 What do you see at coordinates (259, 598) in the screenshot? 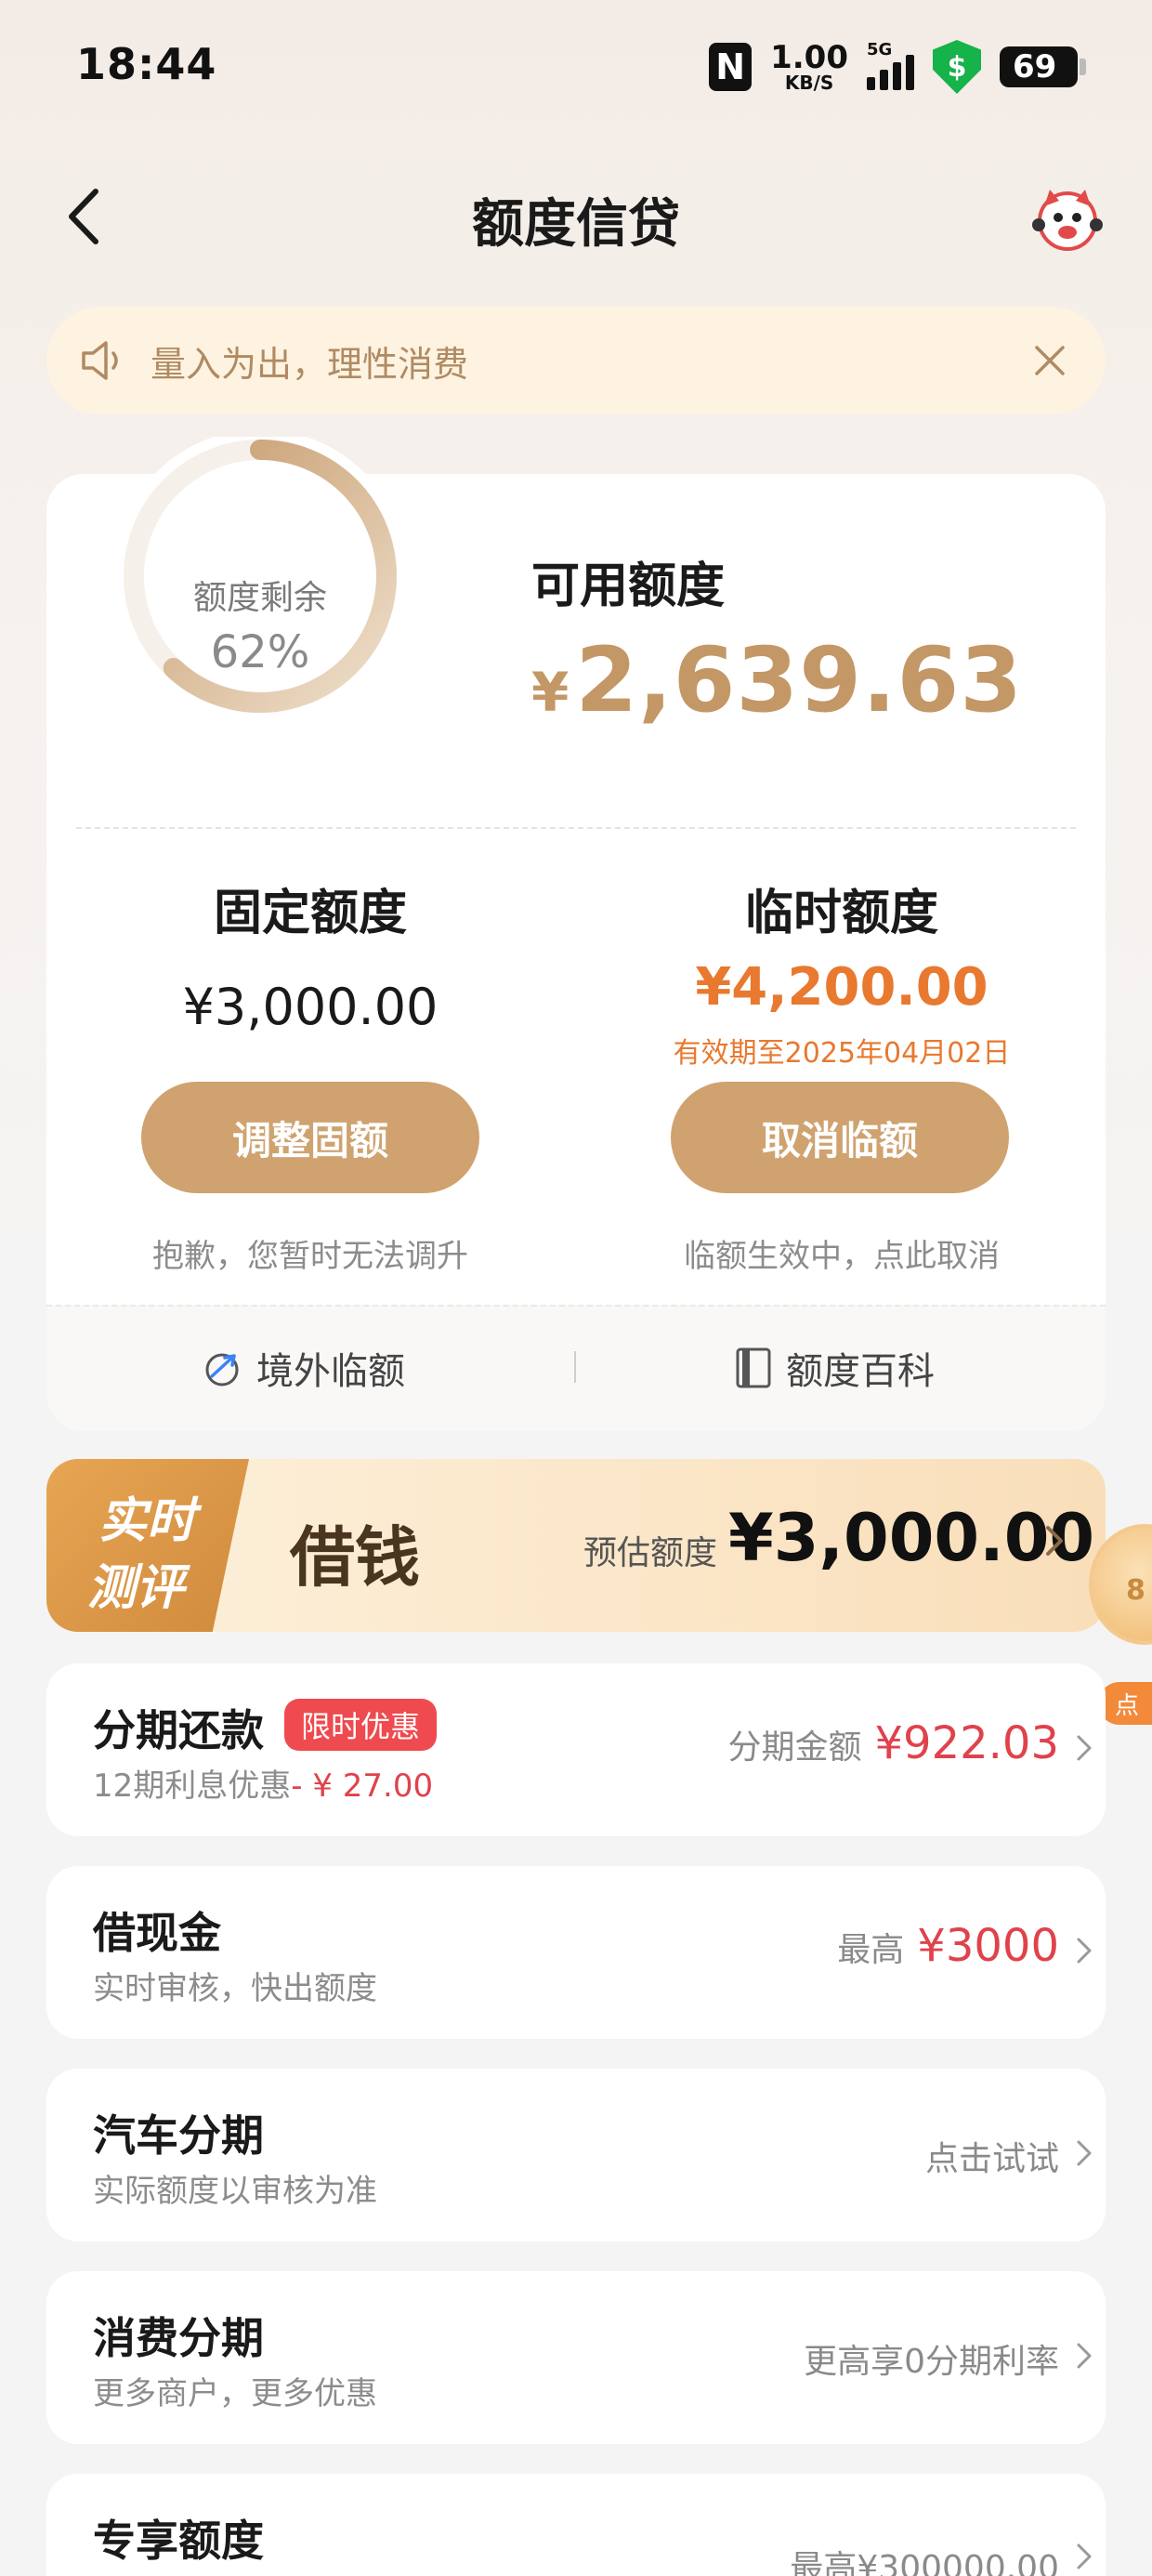
I see `ring-label: 额度剩余` at bounding box center [259, 598].